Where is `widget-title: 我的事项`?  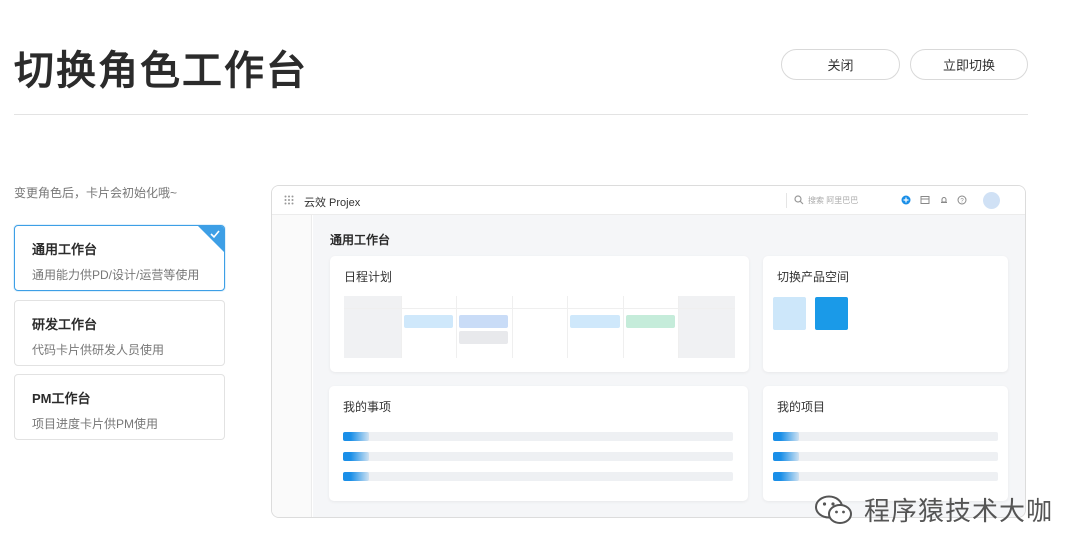 widget-title: 我的事项 is located at coordinates (367, 407).